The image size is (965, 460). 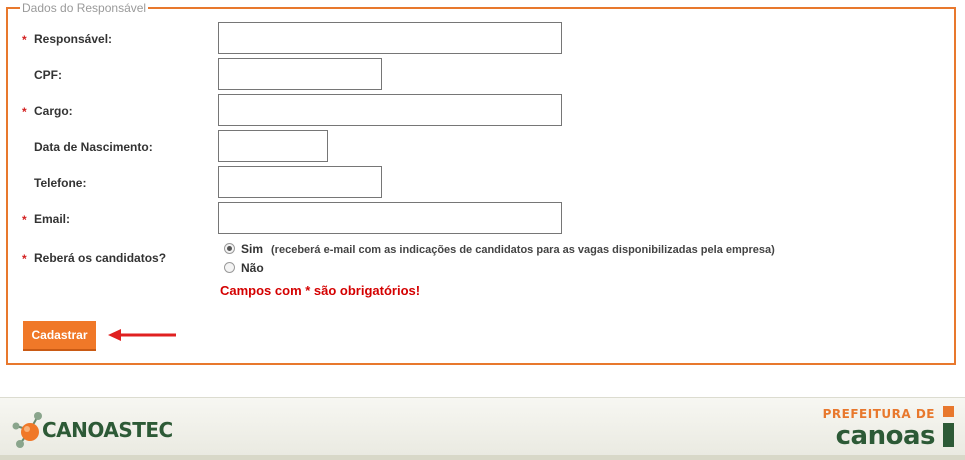 I want to click on radio-nao, so click(x=229, y=267).